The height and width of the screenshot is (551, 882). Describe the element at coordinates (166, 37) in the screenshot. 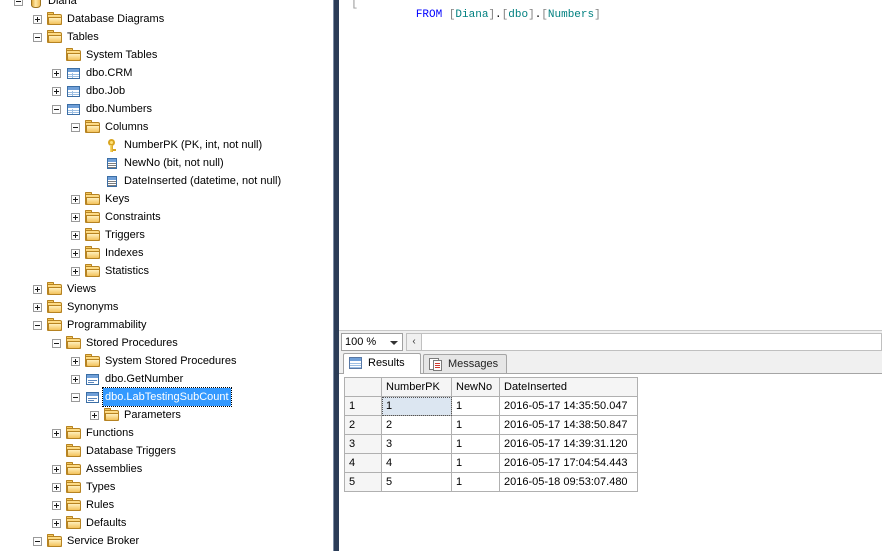

I see `tree-node: Tables` at that location.